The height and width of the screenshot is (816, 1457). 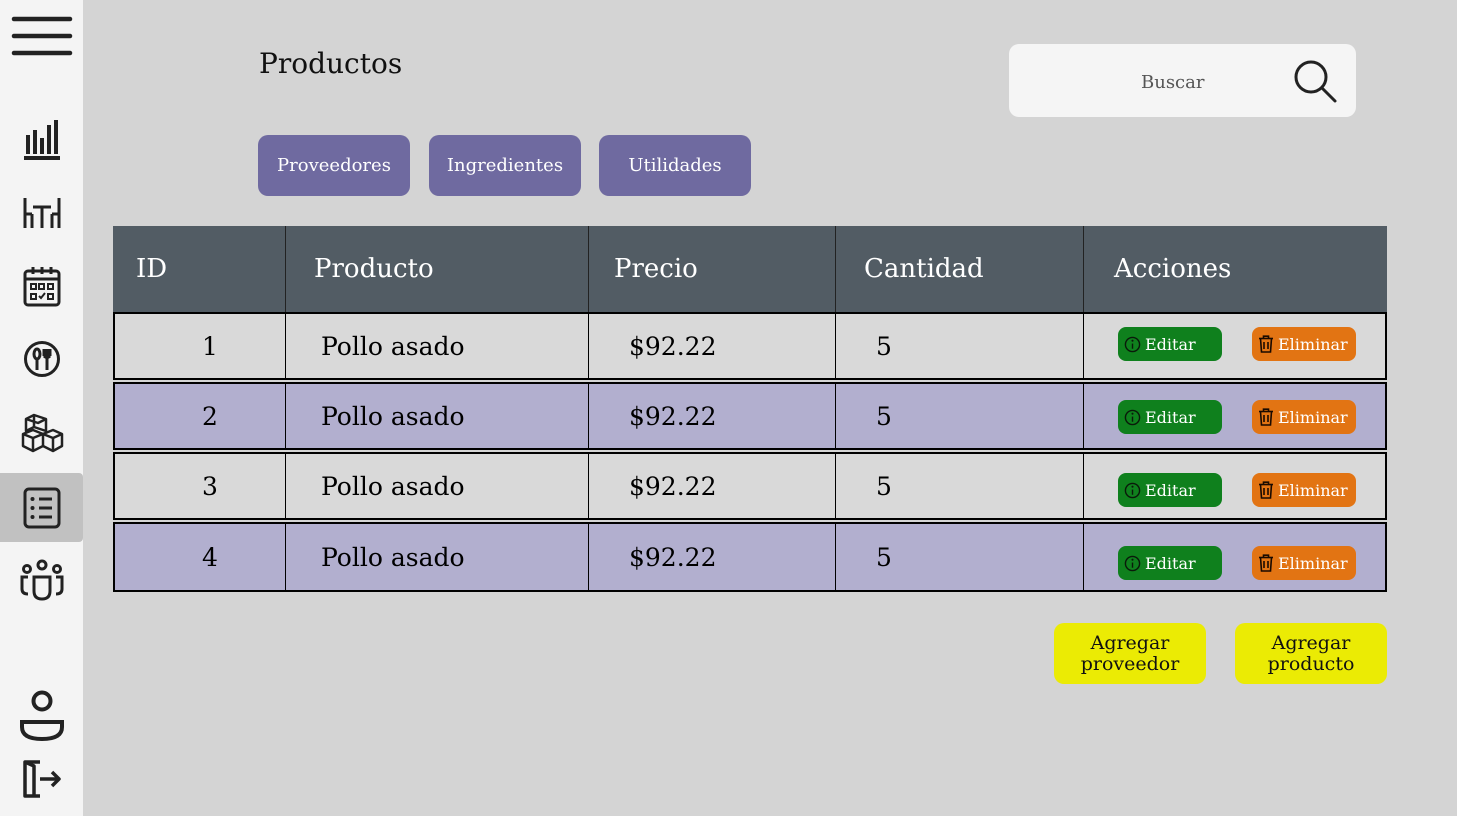 I want to click on tab-proveedores: Proveedores, so click(x=334, y=165).